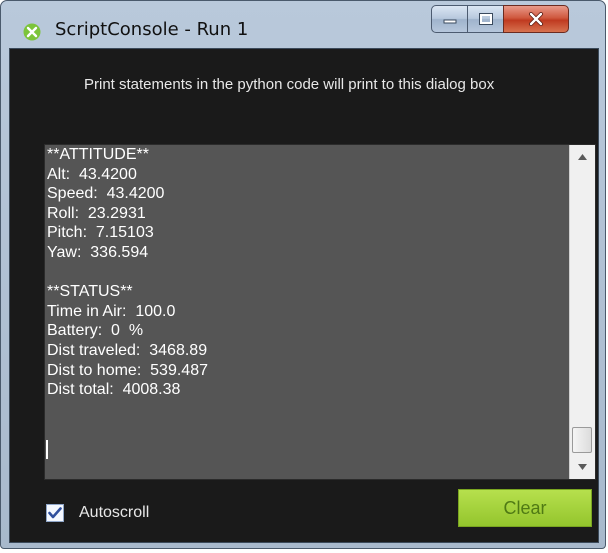 This screenshot has width=608, height=553. I want to click on autoscroll-option: Autoscroll, so click(97, 513).